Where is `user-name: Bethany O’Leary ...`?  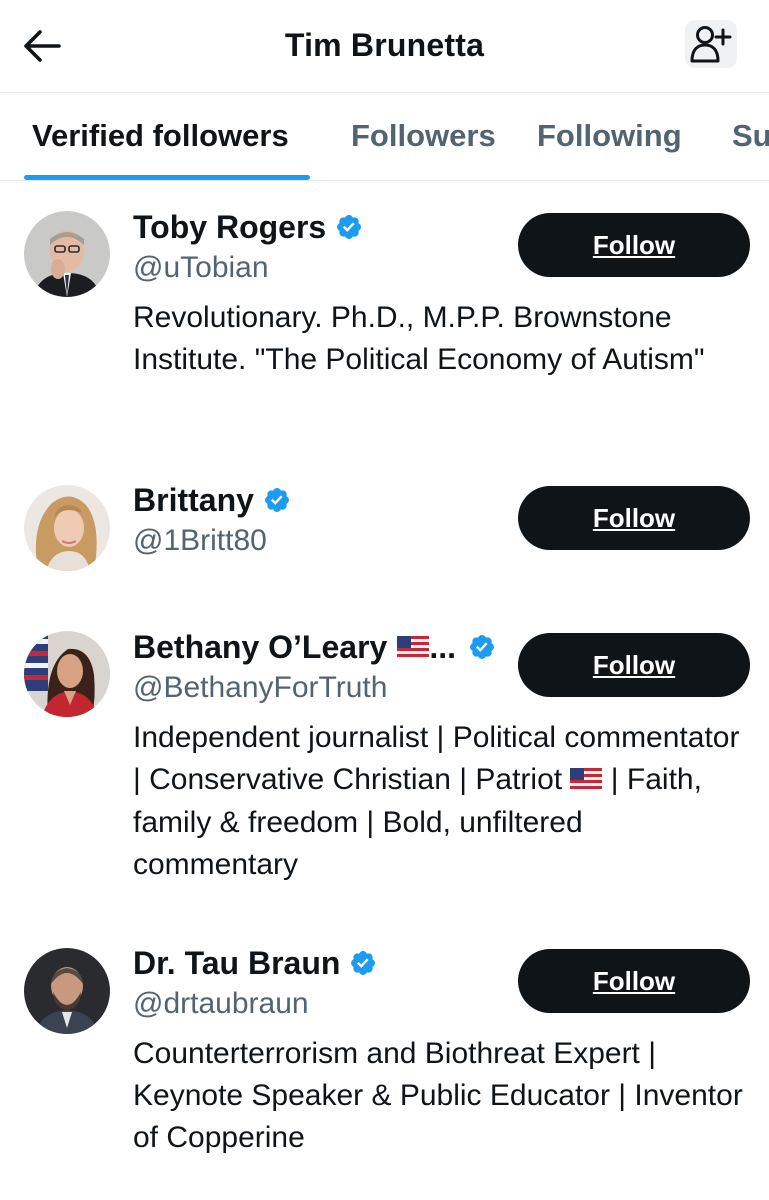 user-name: Bethany O’Leary ... is located at coordinates (314, 647).